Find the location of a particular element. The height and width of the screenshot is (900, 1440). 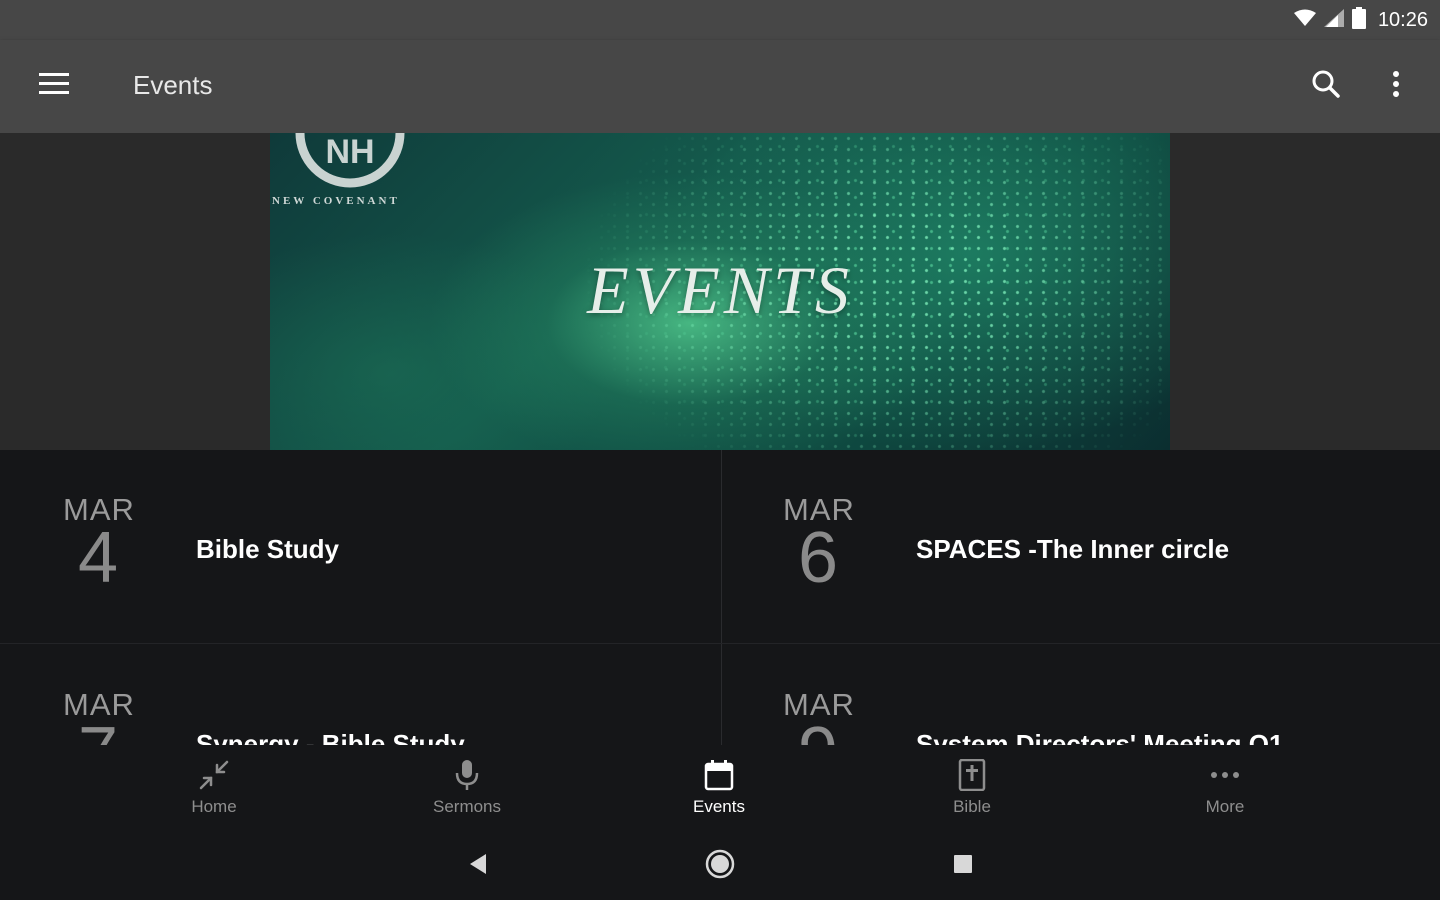

bottom-navigation: Home Sermons Events Bible More is located at coordinates (720, 787).